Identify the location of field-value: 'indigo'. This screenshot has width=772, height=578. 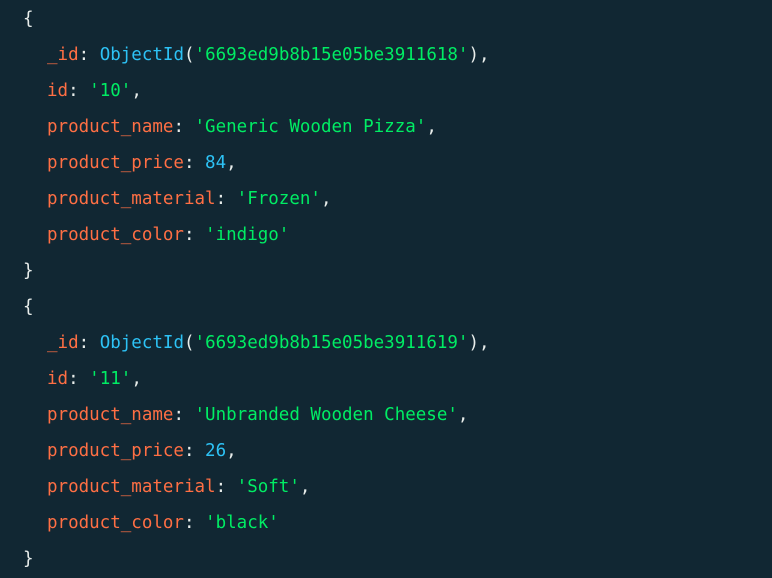
(247, 235).